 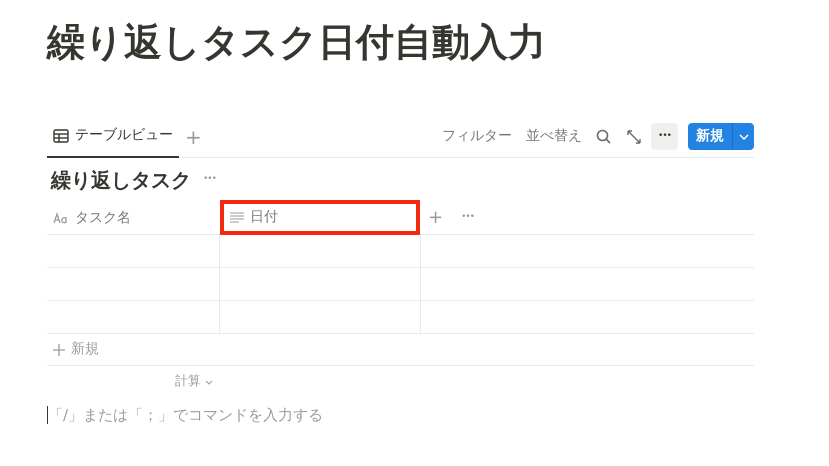 I want to click on lines-icon, so click(x=237, y=217).